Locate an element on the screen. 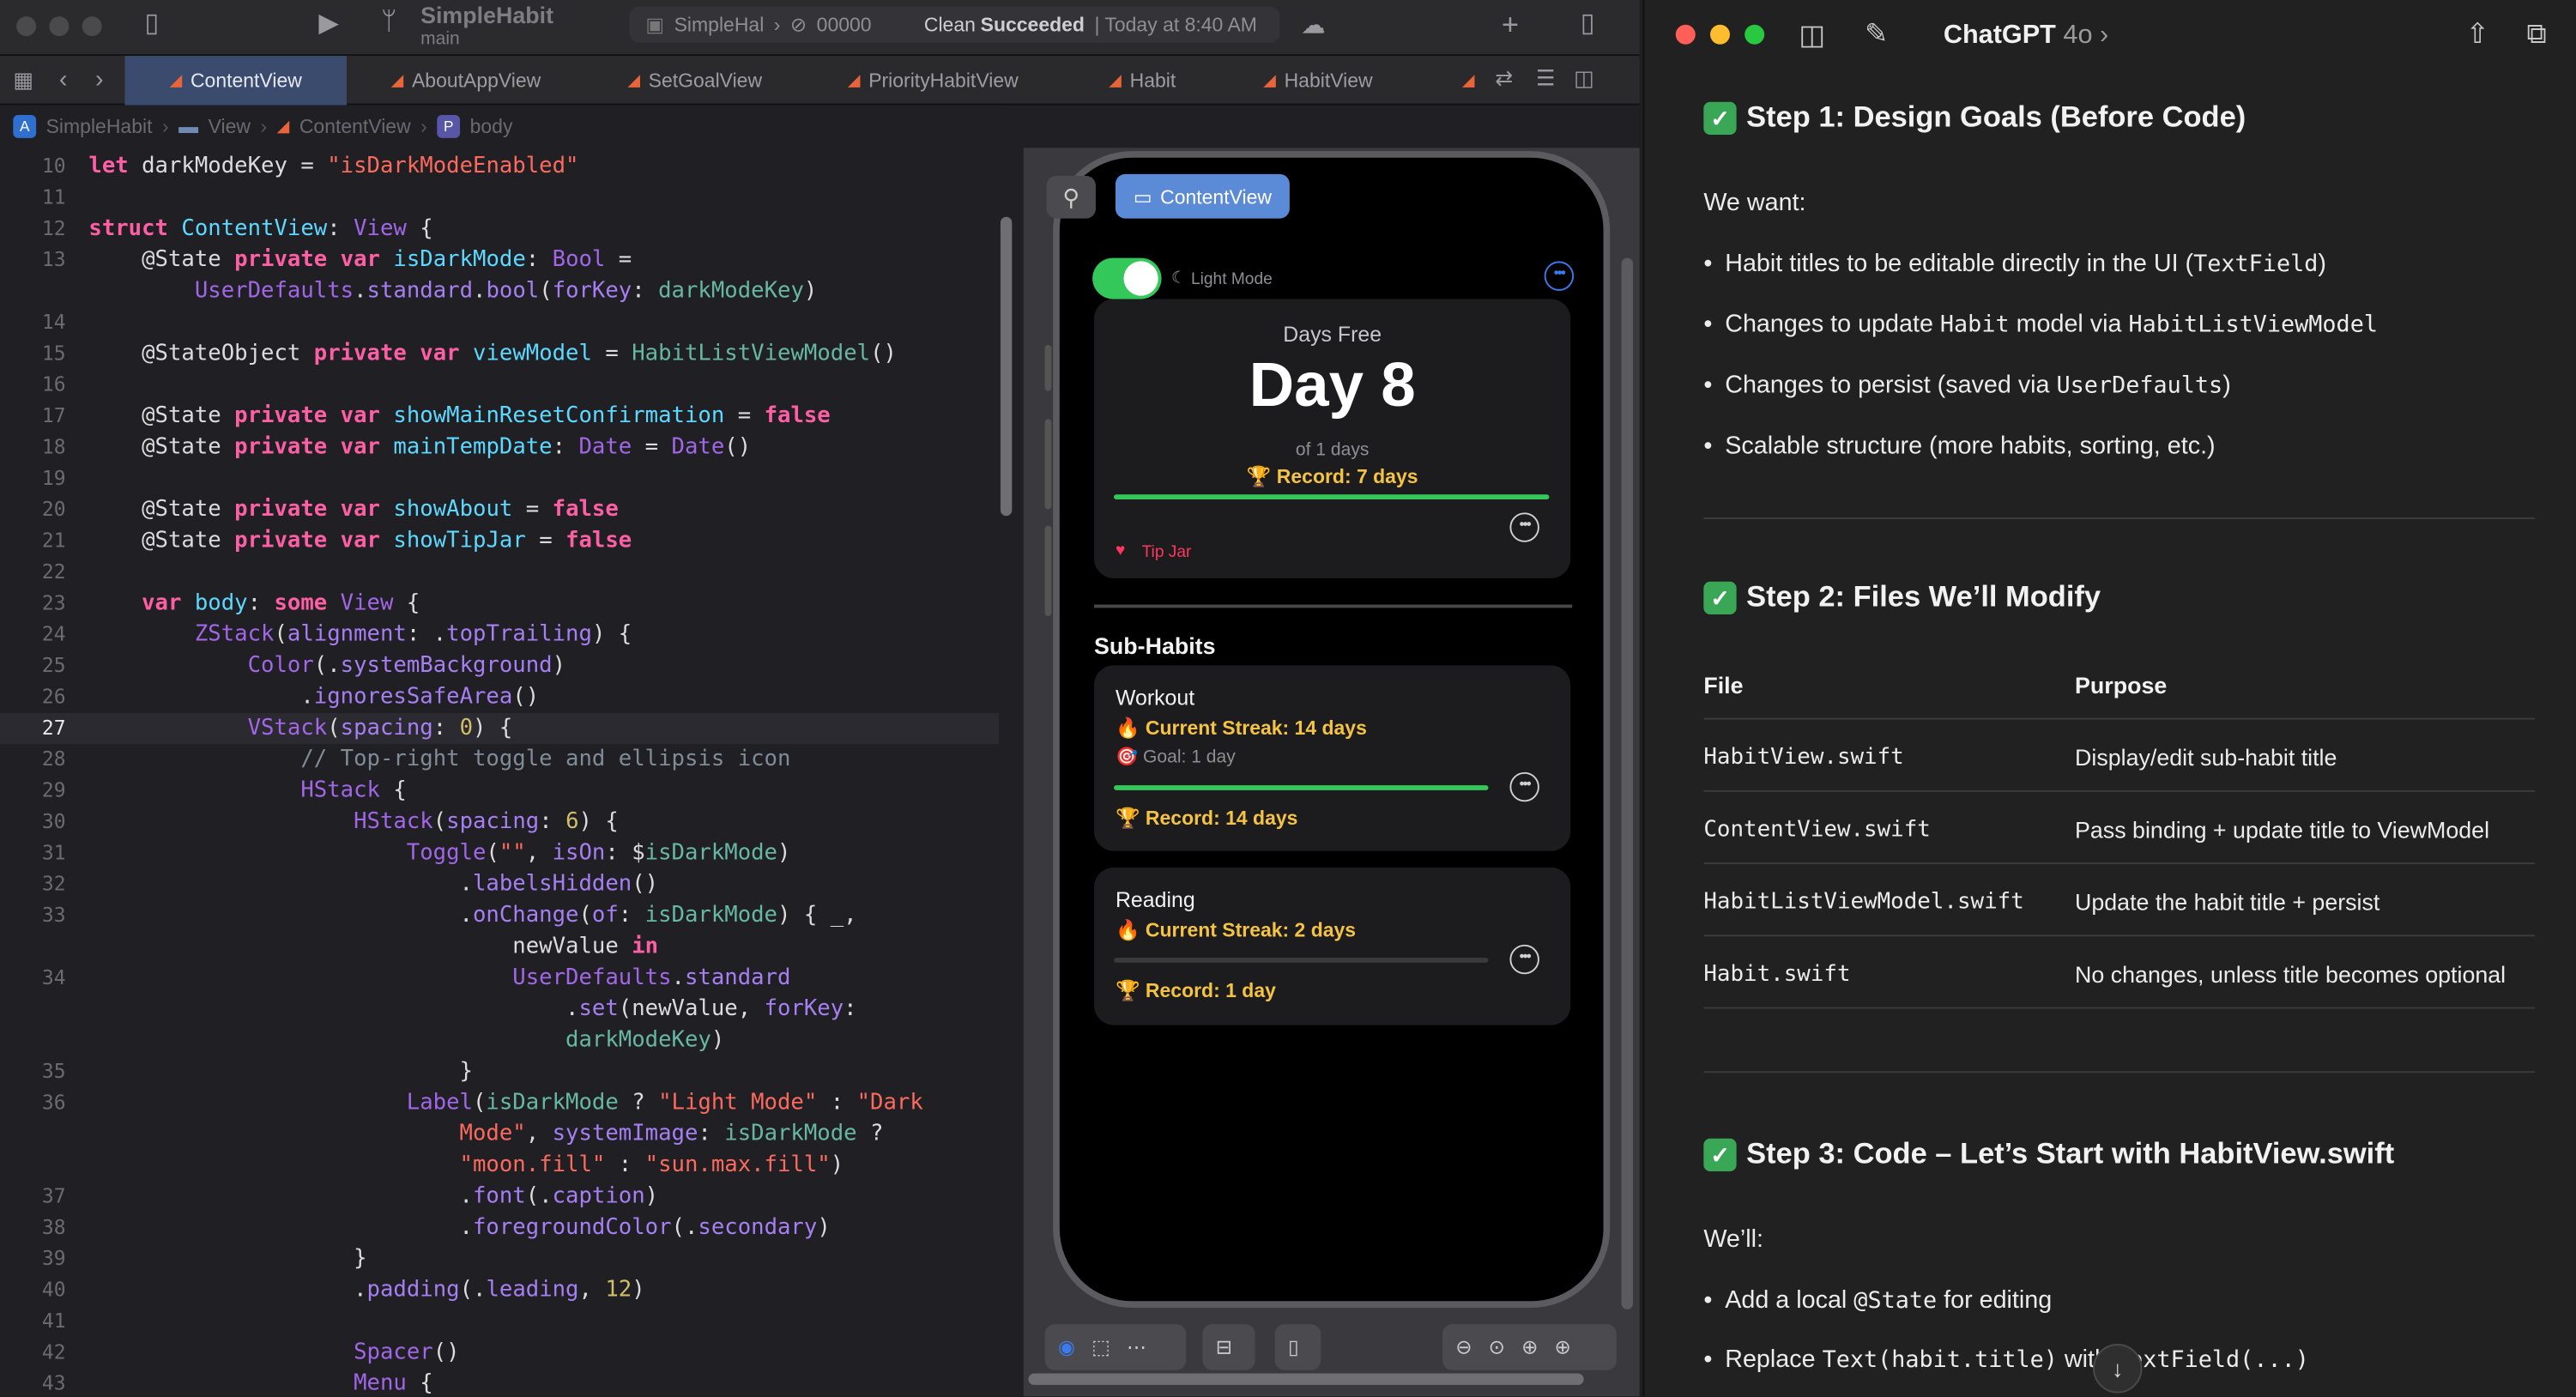  swap-icon: ⇄ is located at coordinates (1504, 77).